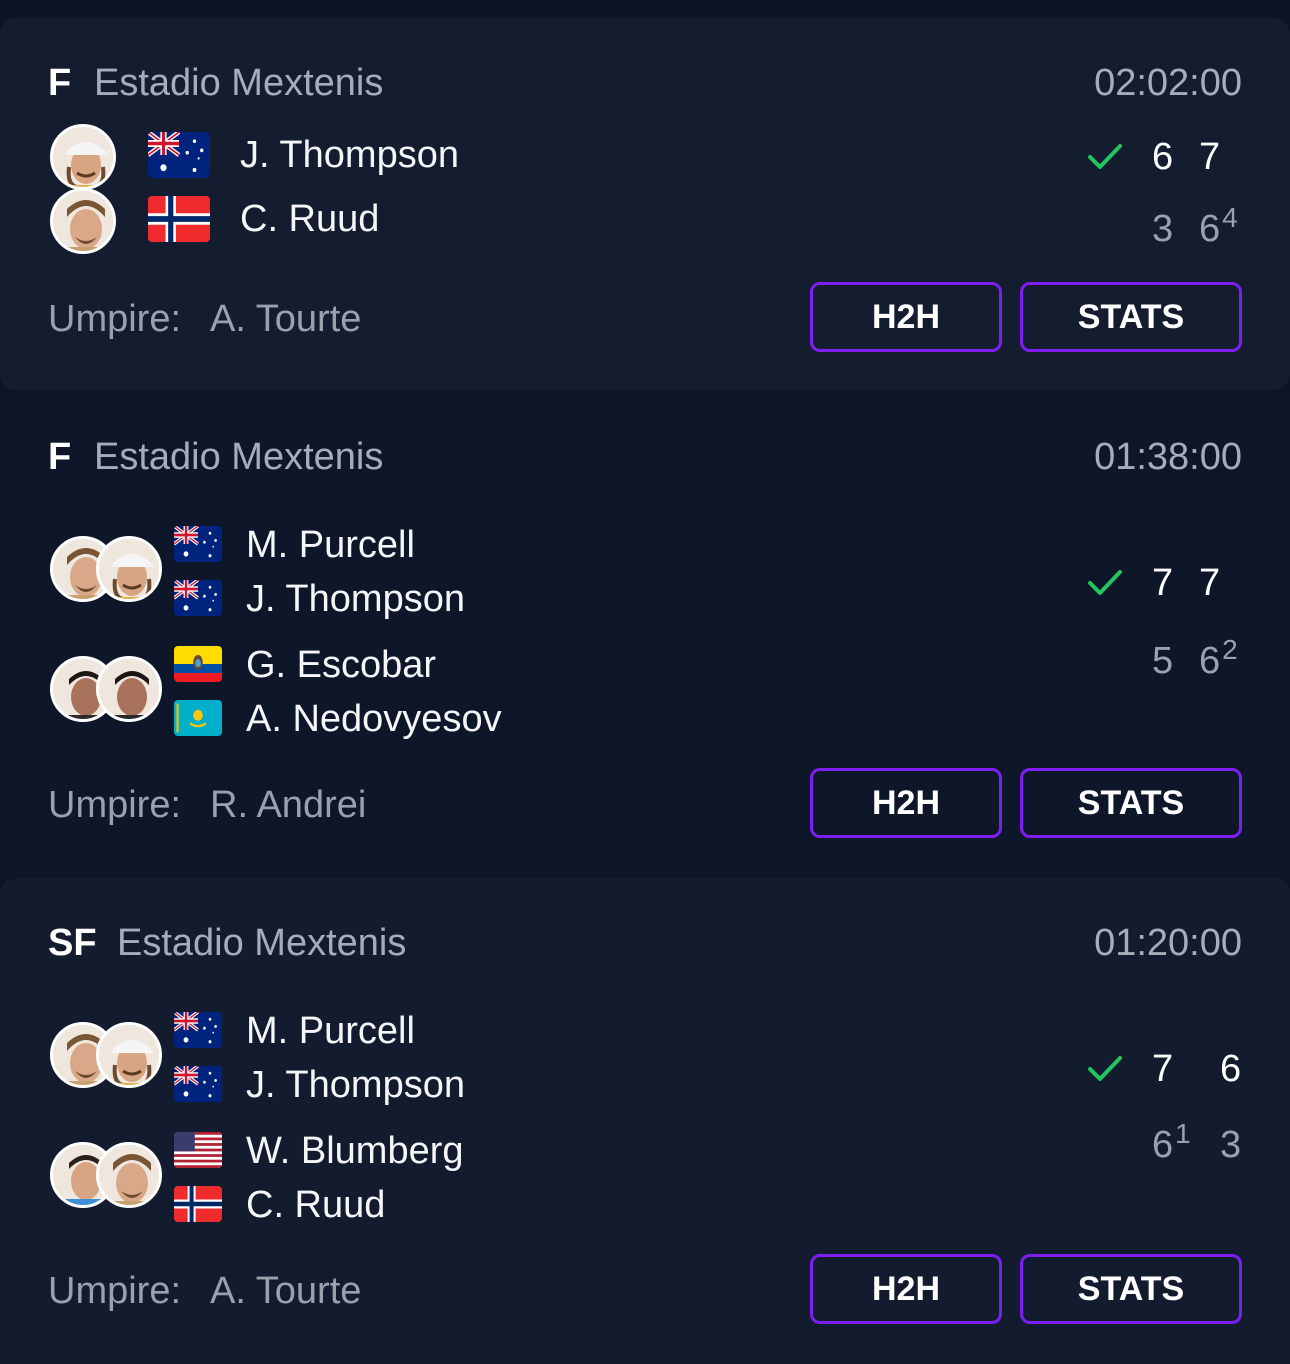 This screenshot has width=1290, height=1364. What do you see at coordinates (198, 1150) in the screenshot?
I see `flag-usa-icon` at bounding box center [198, 1150].